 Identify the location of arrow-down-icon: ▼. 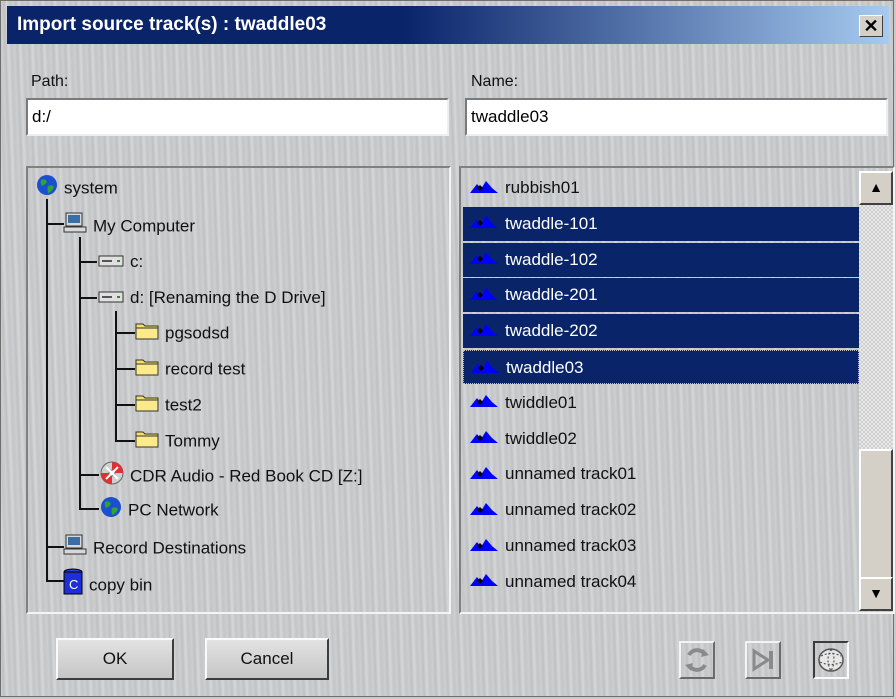
(876, 593).